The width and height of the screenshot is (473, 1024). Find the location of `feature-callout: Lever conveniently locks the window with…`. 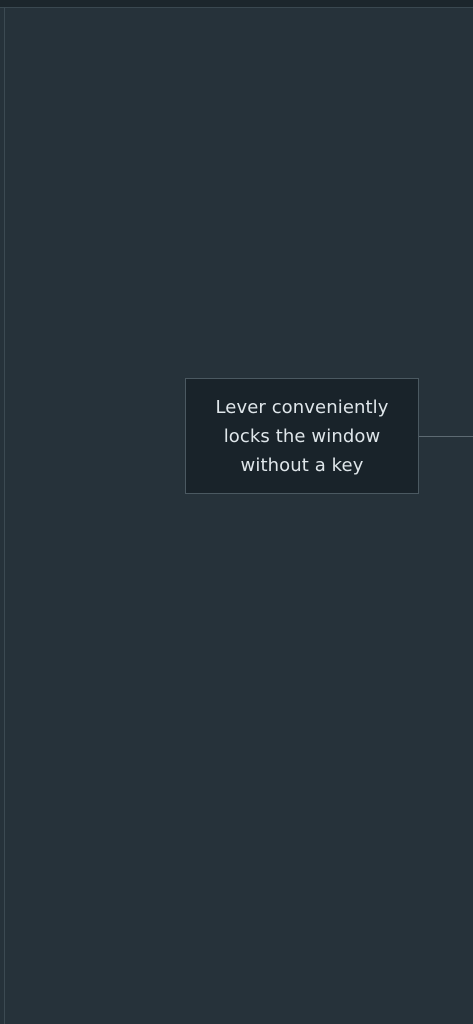

feature-callout: Lever conveniently locks the window with… is located at coordinates (302, 436).